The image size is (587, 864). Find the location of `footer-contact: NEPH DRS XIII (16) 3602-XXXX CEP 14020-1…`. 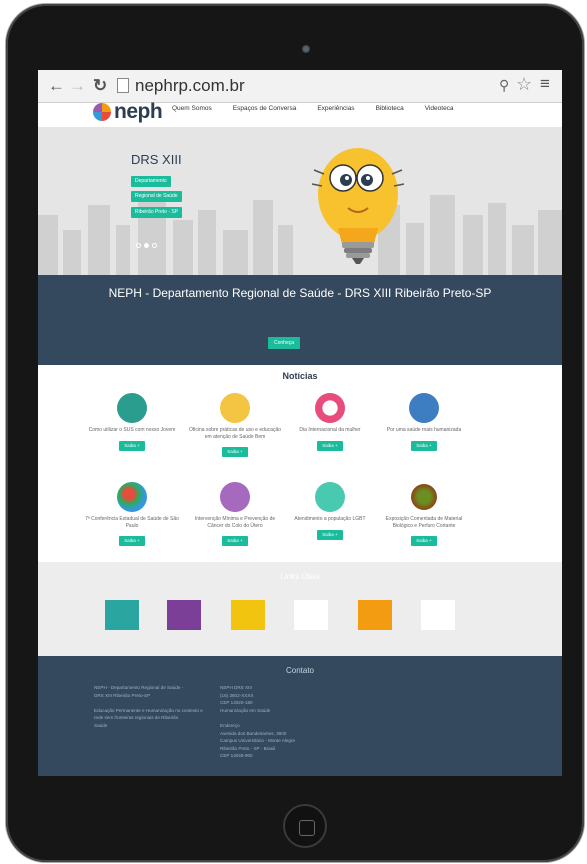

footer-contact: NEPH DRS XIII (16) 3602-XXXX CEP 14020-1… is located at coordinates (280, 722).